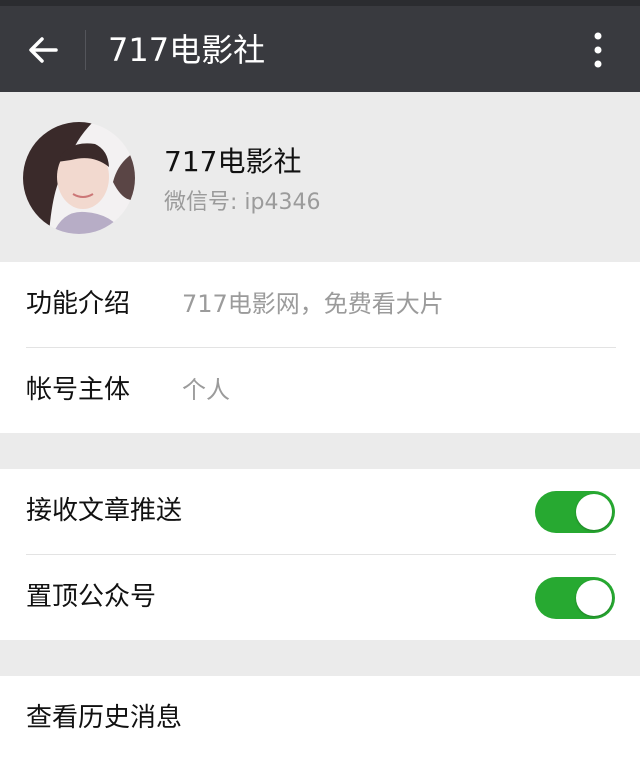  What do you see at coordinates (206, 390) in the screenshot?
I see `account-subject-value: 个人` at bounding box center [206, 390].